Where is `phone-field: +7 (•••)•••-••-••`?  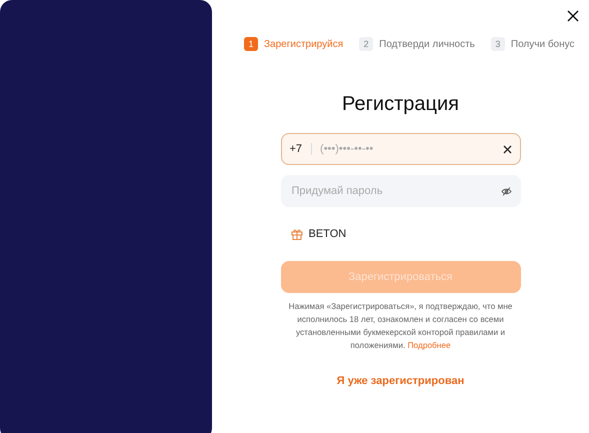
phone-field: +7 (•••)•••-••-•• is located at coordinates (400, 149).